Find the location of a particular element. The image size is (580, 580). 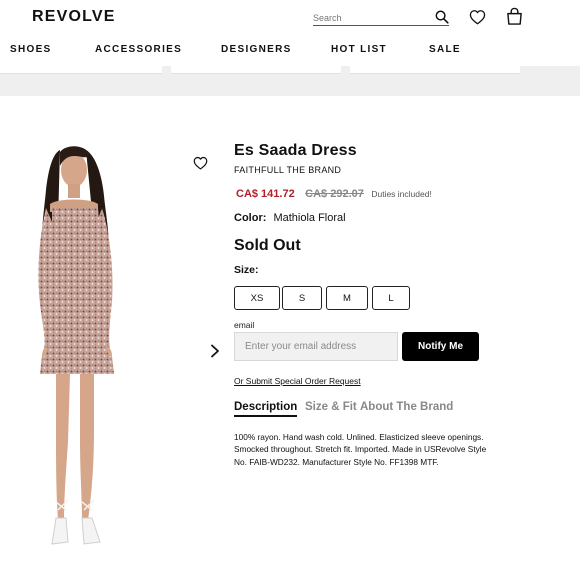

color-value: Mathiola Floral is located at coordinates (309, 218).